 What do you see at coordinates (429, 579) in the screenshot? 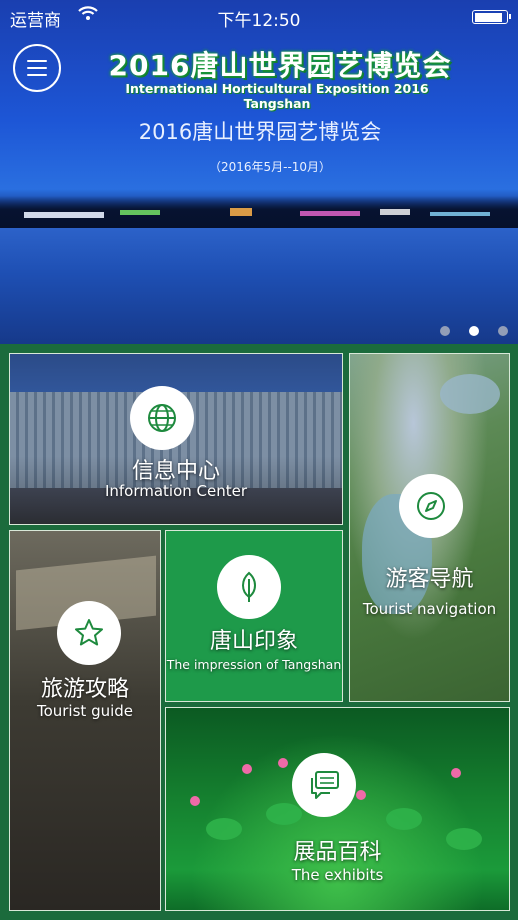
I see `tile-label-cn: 游客导航` at bounding box center [429, 579].